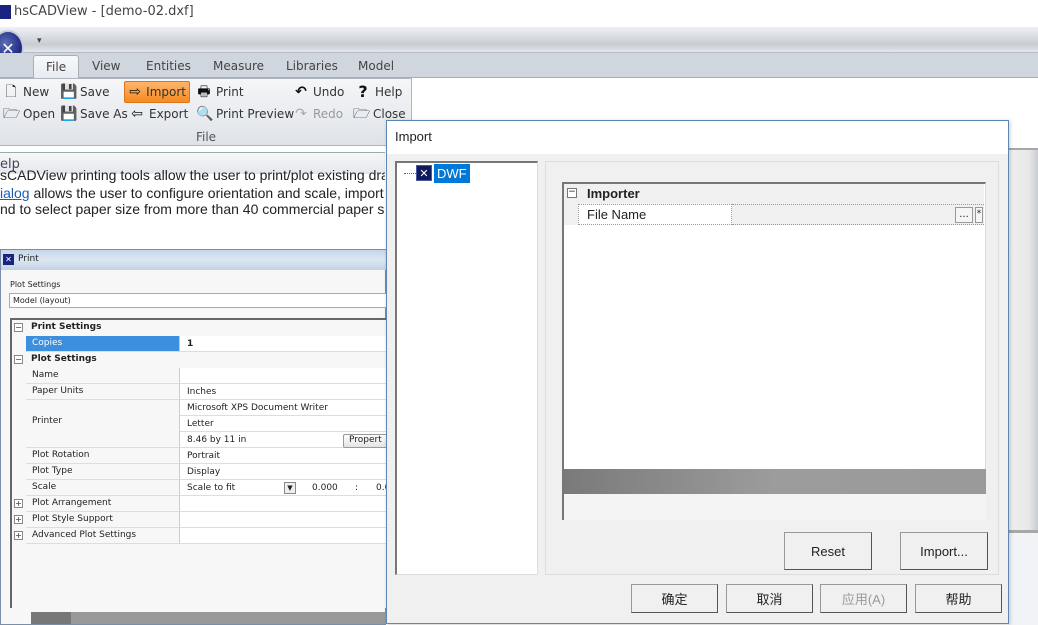  I want to click on print-preview-icon: 🔍, so click(205, 114).